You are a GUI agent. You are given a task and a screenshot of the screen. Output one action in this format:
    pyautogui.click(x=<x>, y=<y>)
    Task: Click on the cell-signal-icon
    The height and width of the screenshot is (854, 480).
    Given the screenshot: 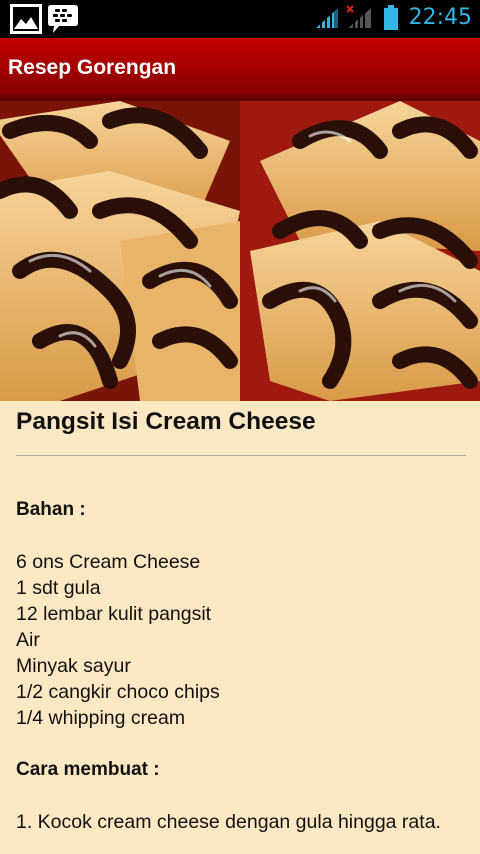 What is the action you would take?
    pyautogui.click(x=359, y=19)
    